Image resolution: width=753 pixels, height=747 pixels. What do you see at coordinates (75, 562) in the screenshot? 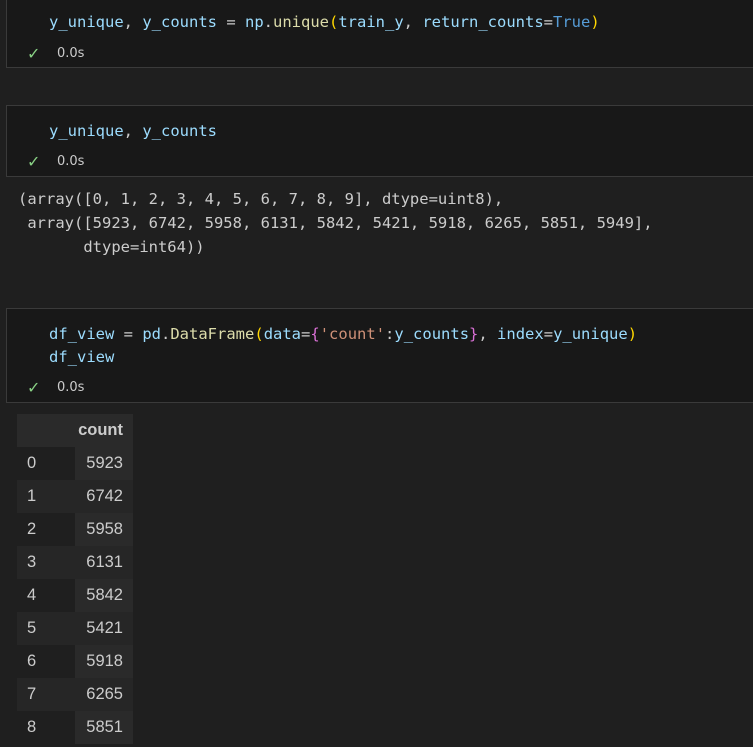
I see `table-row: 3 6131` at bounding box center [75, 562].